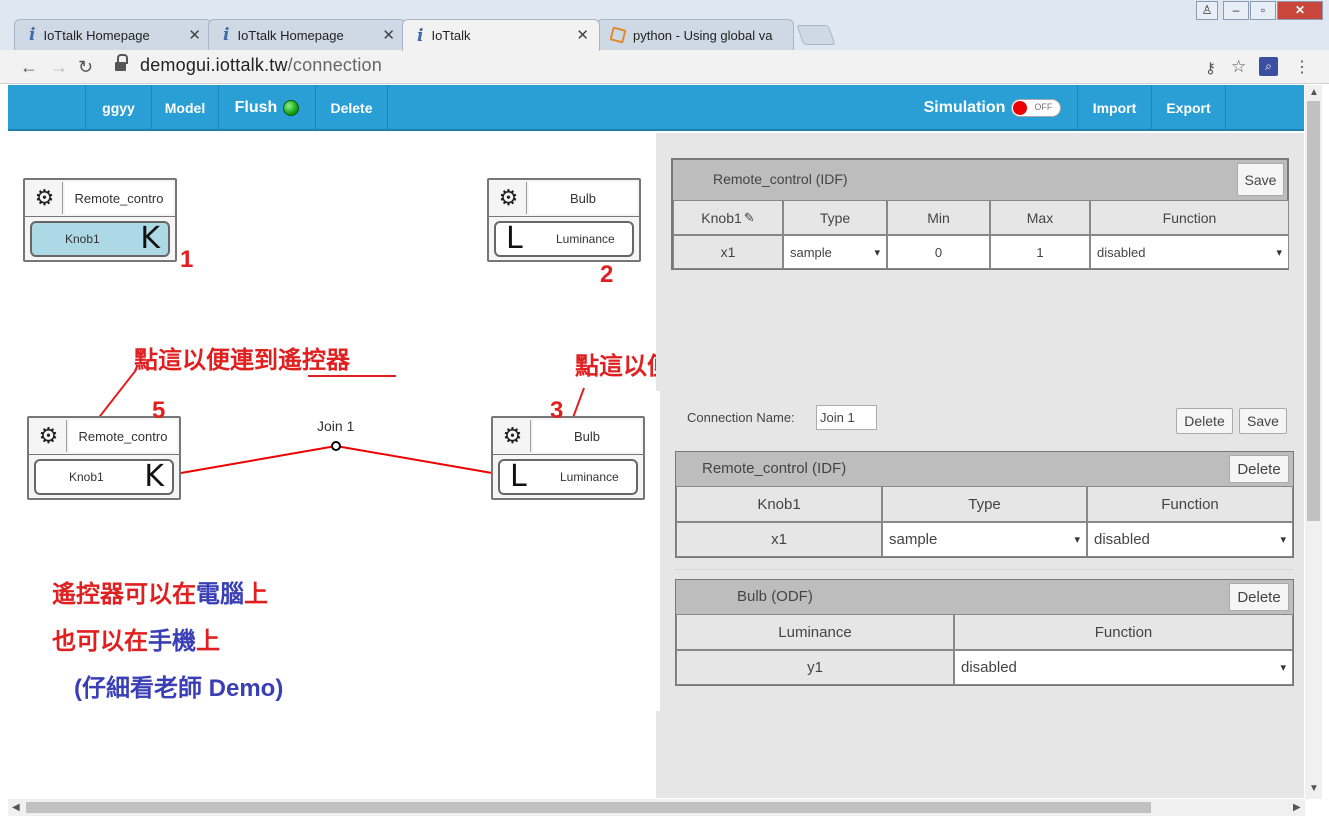  What do you see at coordinates (113, 34) in the screenshot?
I see `tab-iottalk-homepage-1: i IoTtalk Homepage ✕` at bounding box center [113, 34].